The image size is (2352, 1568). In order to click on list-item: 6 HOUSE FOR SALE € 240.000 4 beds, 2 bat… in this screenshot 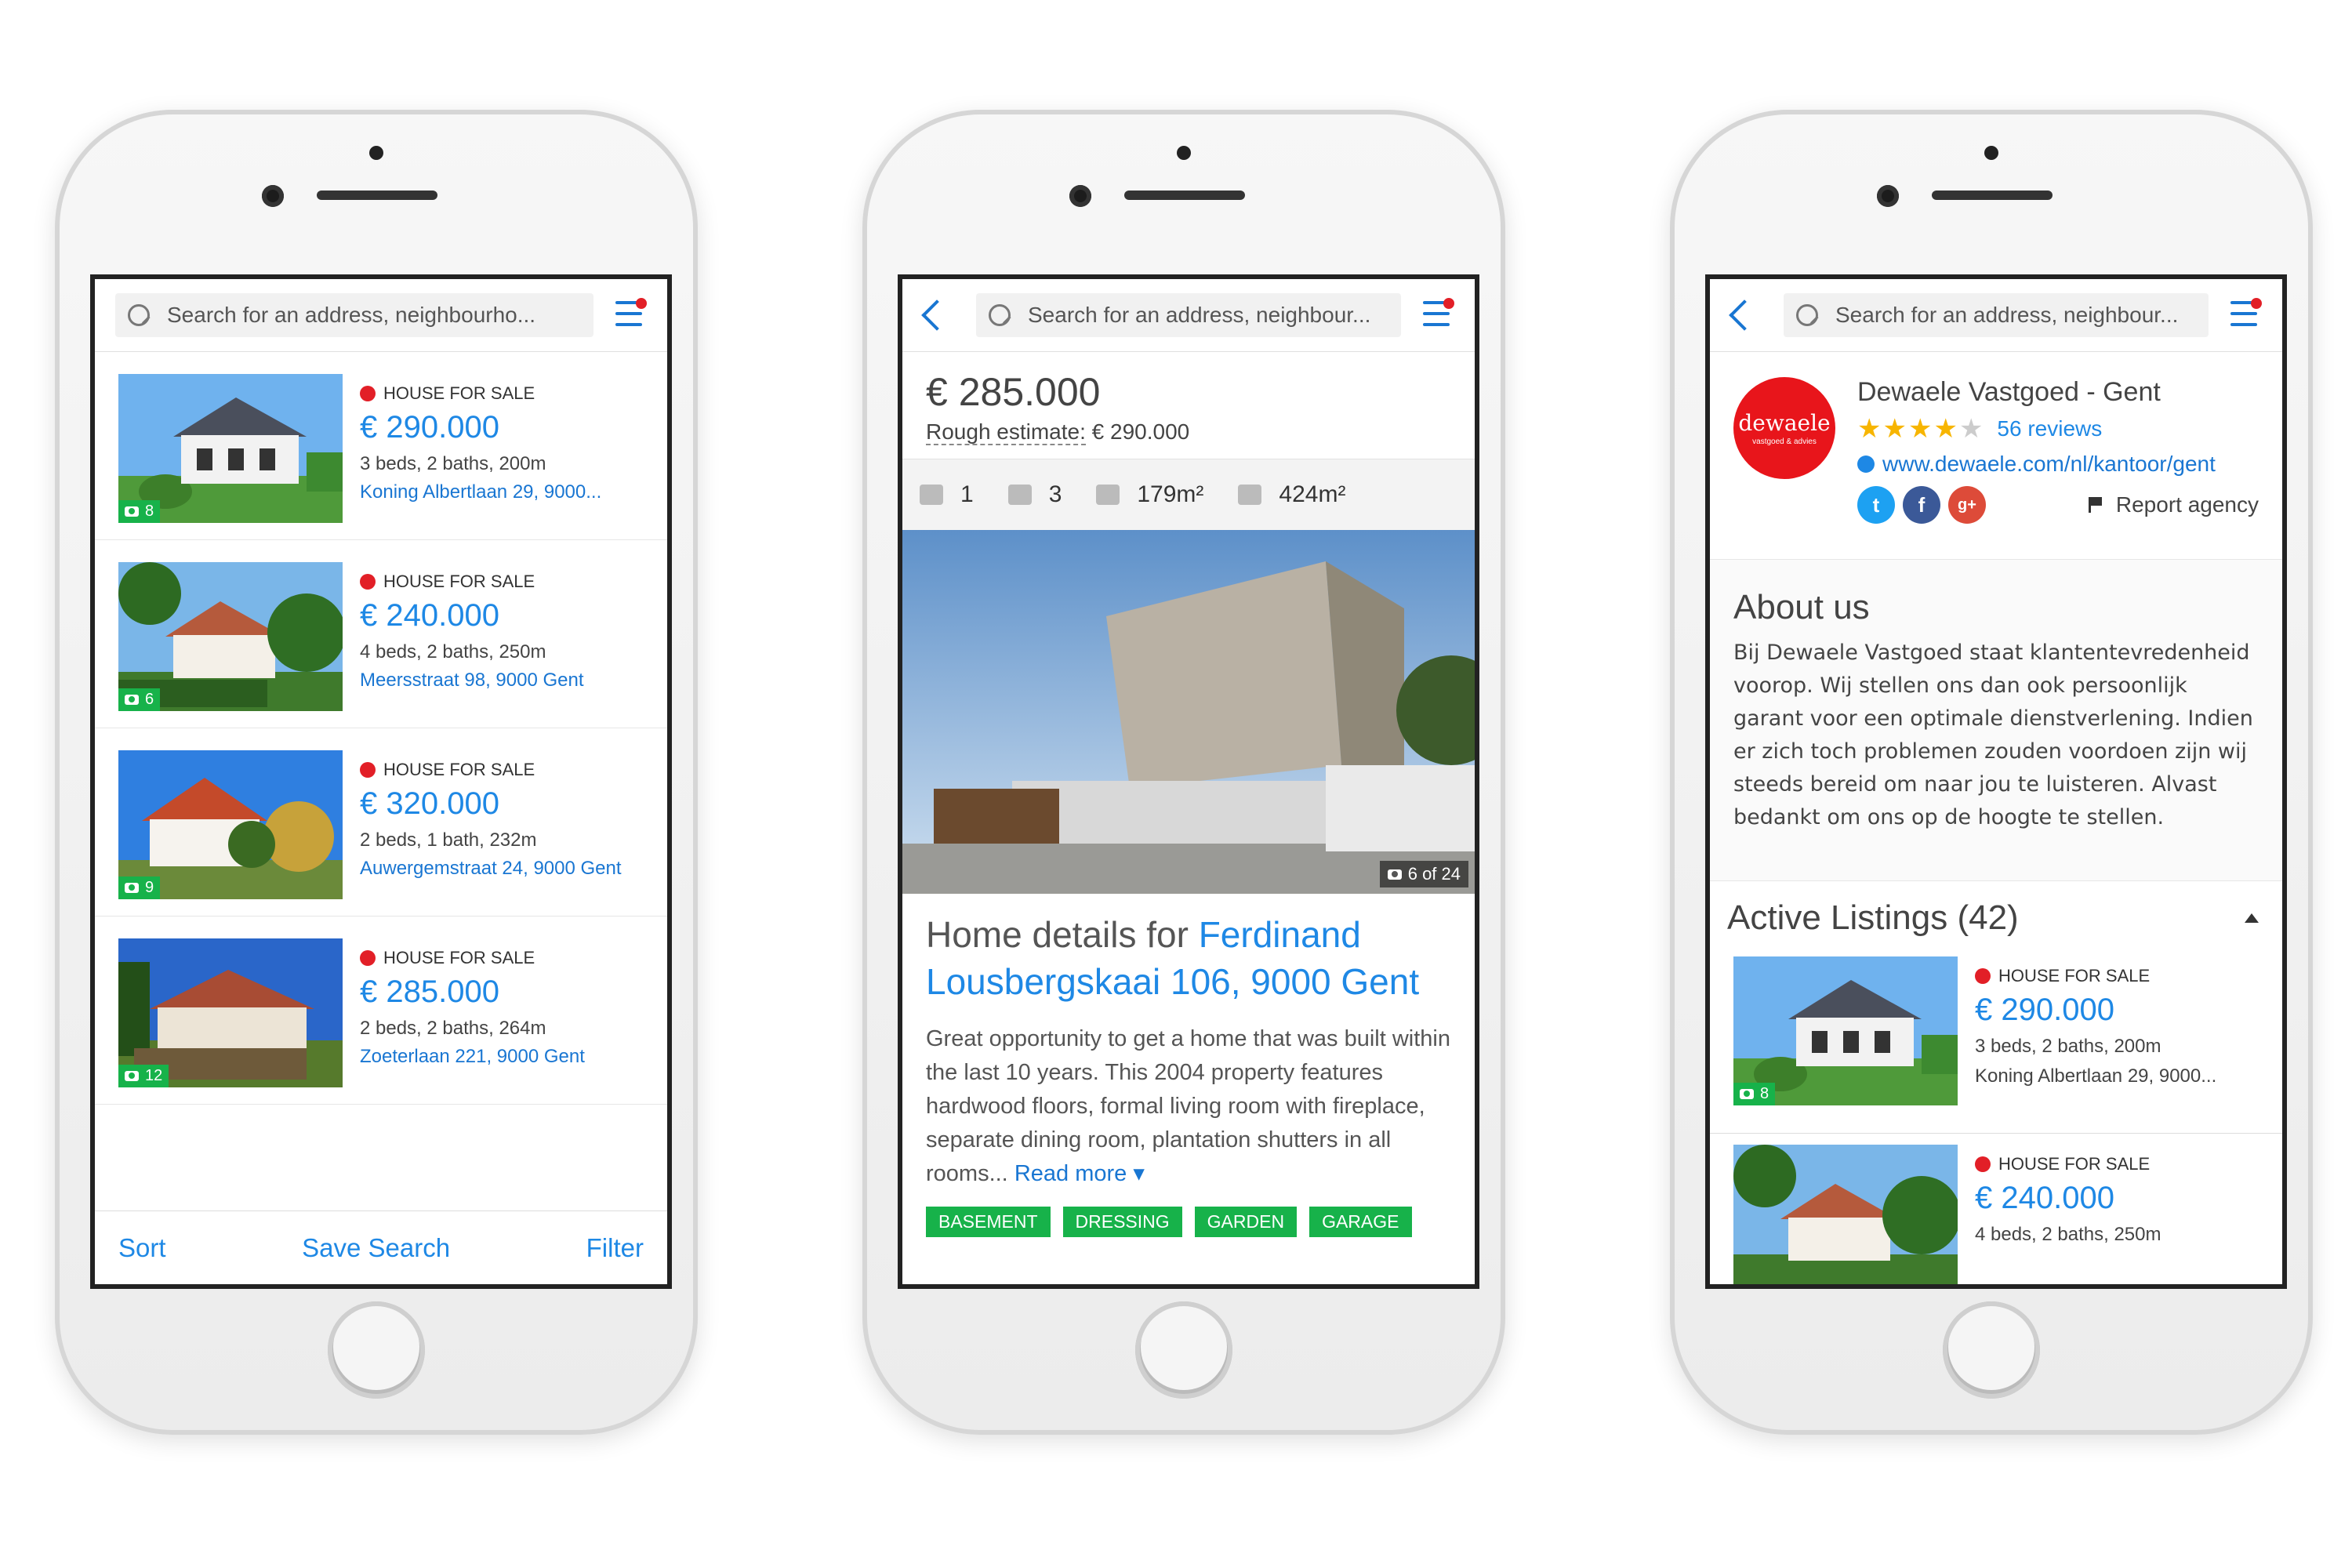, I will do `click(381, 634)`.